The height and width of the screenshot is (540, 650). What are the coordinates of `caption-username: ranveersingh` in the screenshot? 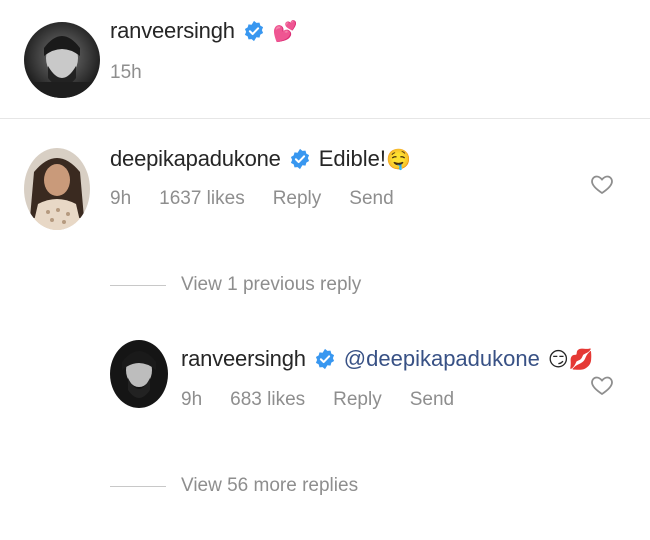 It's located at (172, 31).